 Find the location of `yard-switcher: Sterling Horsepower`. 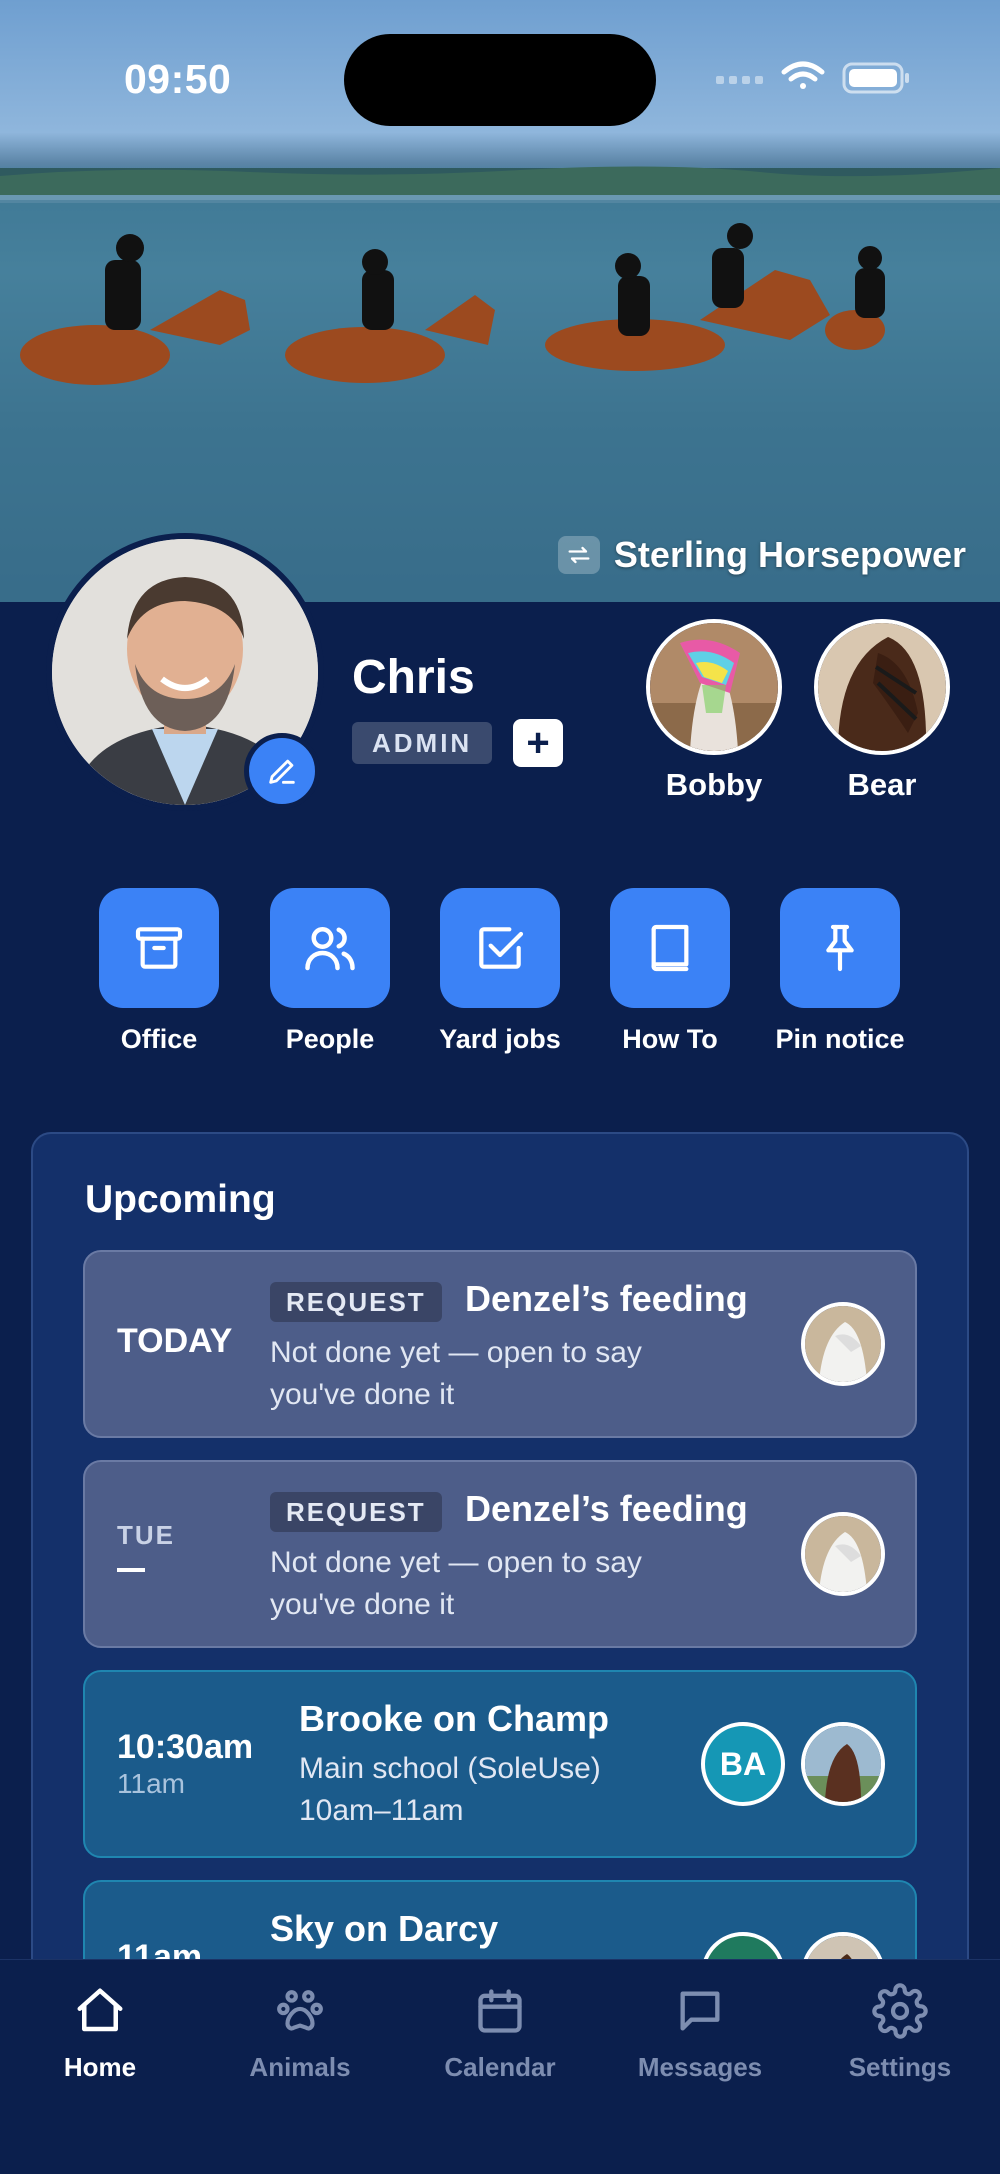

yard-switcher: Sterling Horsepower is located at coordinates (761, 555).